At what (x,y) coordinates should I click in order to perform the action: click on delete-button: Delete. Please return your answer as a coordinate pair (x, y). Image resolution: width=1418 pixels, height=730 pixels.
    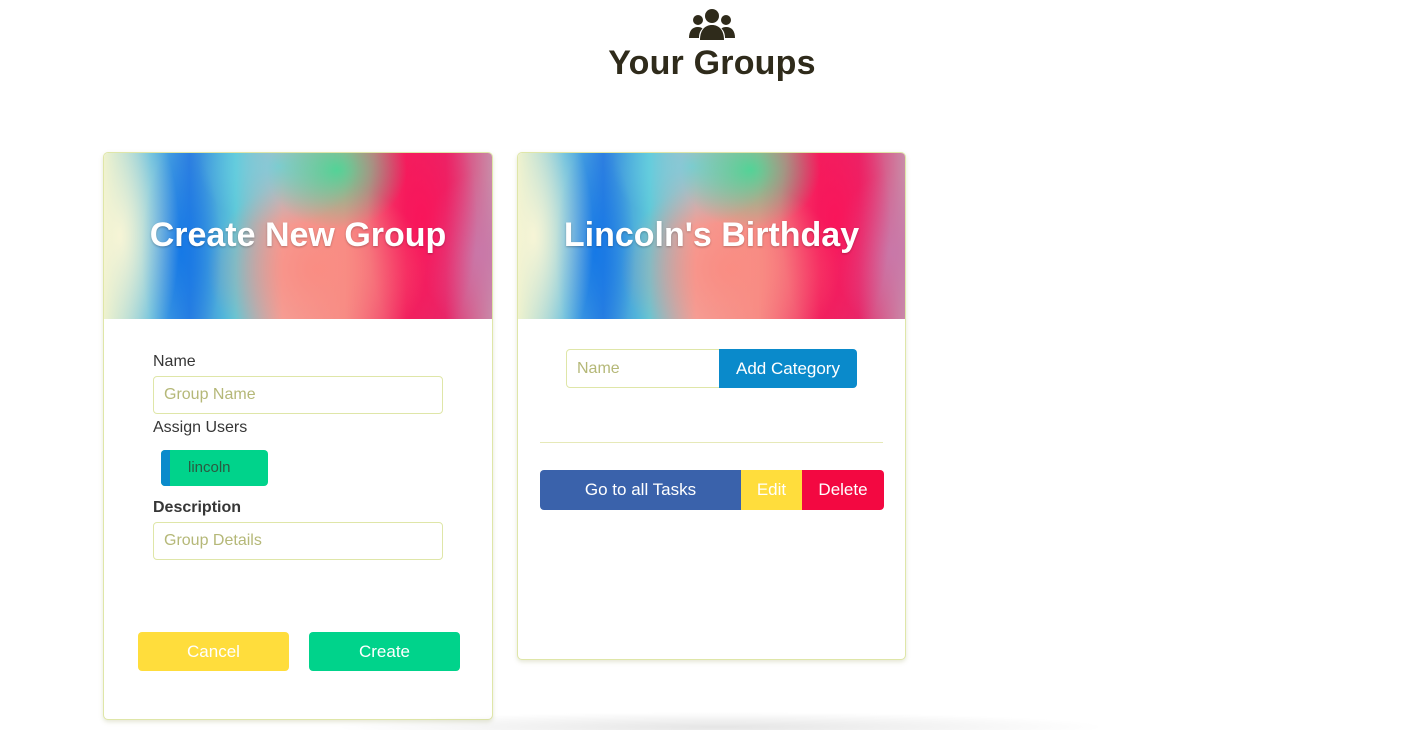
    Looking at the image, I should click on (843, 490).